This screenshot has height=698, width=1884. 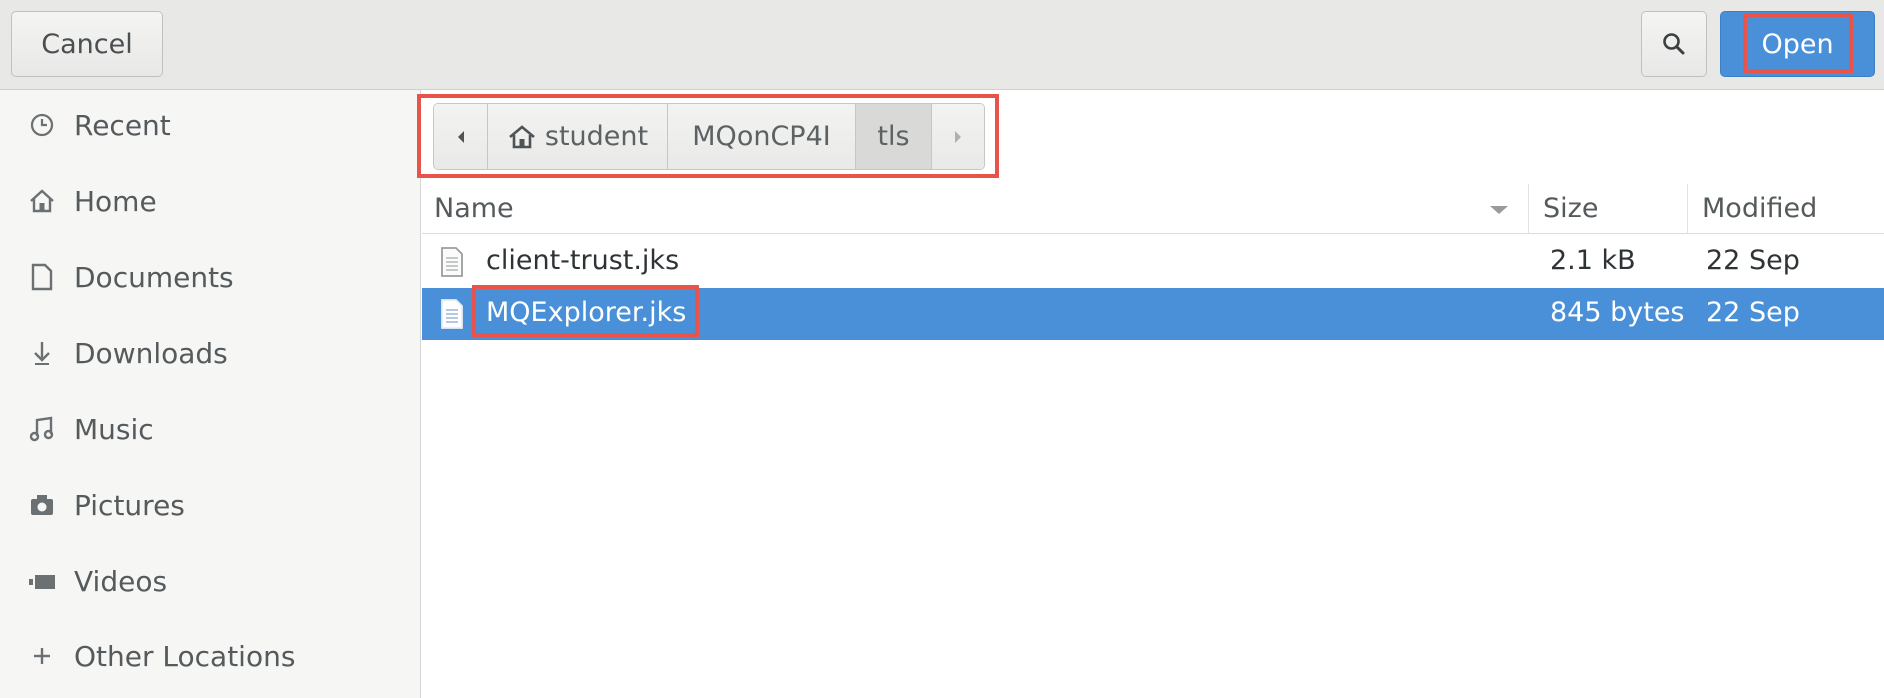 What do you see at coordinates (122, 125) in the screenshot?
I see `sidebar-item-label: Recent` at bounding box center [122, 125].